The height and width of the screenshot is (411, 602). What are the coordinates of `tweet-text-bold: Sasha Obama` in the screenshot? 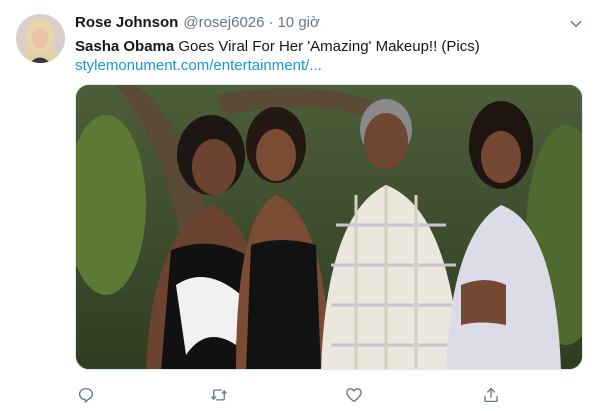 It's located at (125, 46).